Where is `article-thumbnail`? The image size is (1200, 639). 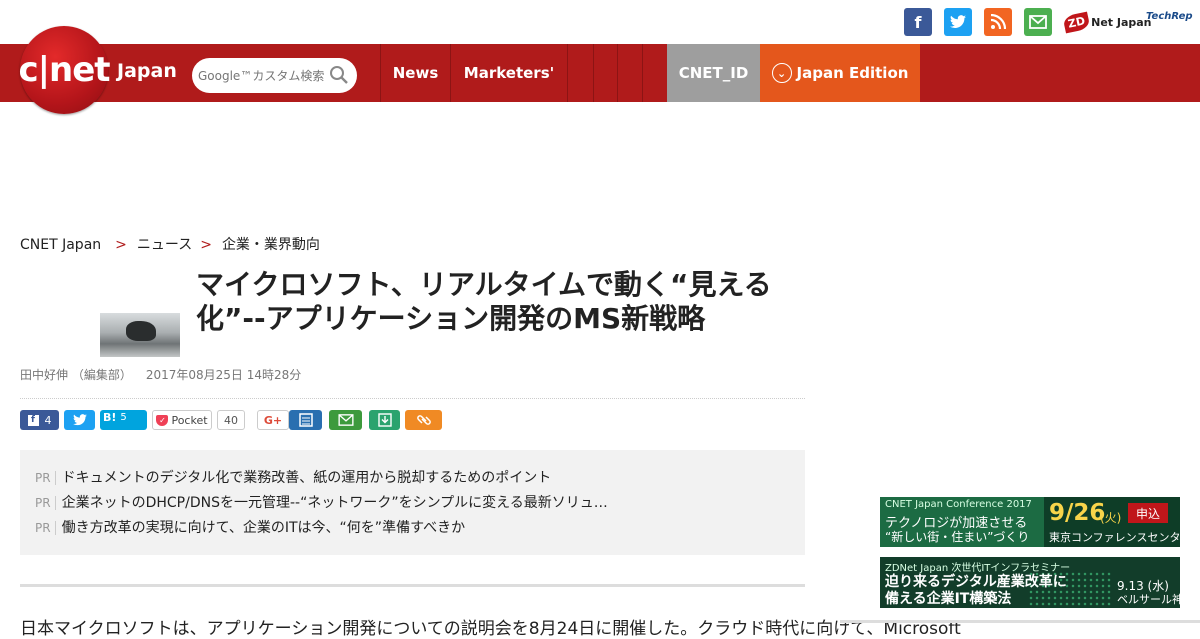 article-thumbnail is located at coordinates (140, 335).